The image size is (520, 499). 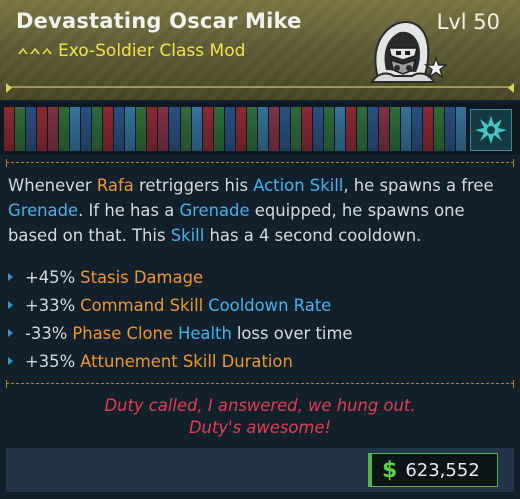 I want to click on bonus-stat: Stasis Damage, so click(x=142, y=277).